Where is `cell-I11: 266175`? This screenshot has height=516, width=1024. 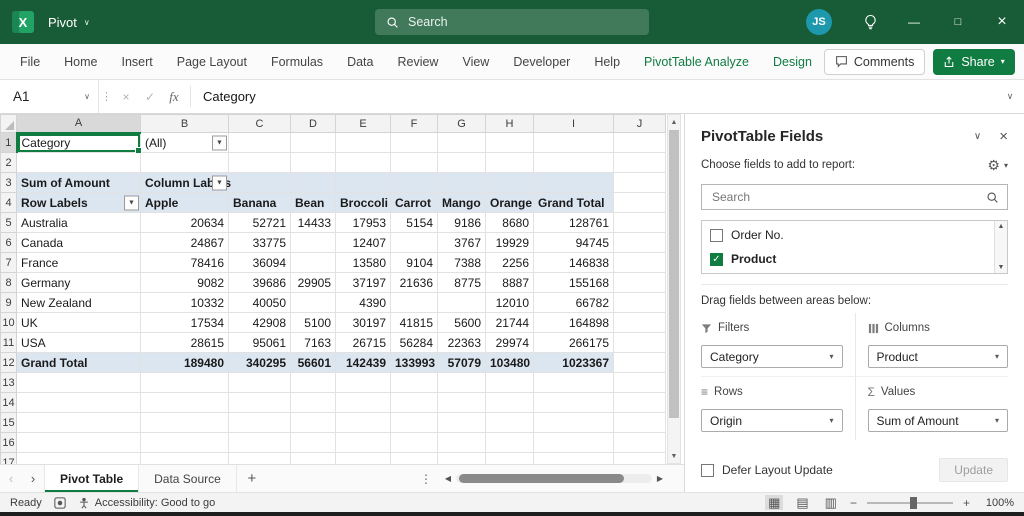 cell-I11: 266175 is located at coordinates (573, 342).